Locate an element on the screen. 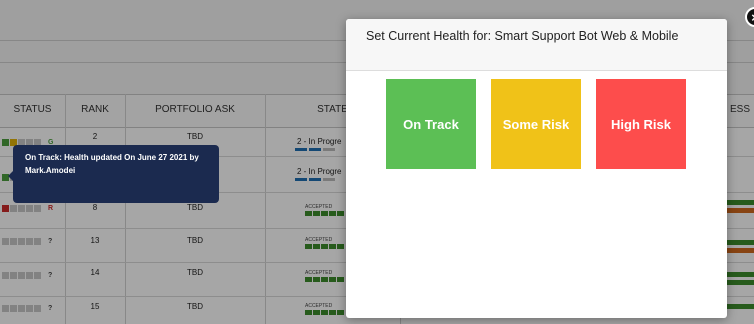 This screenshot has height=324, width=754. some-risk-button: Some Risk is located at coordinates (536, 124).